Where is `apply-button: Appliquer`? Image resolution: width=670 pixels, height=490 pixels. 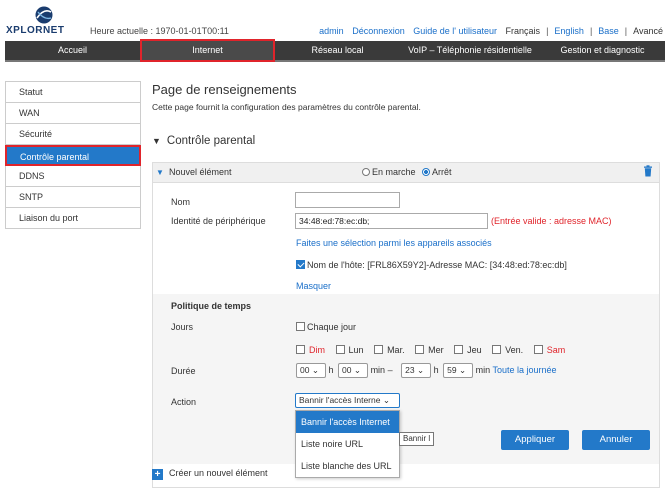
apply-button: Appliquer is located at coordinates (535, 440).